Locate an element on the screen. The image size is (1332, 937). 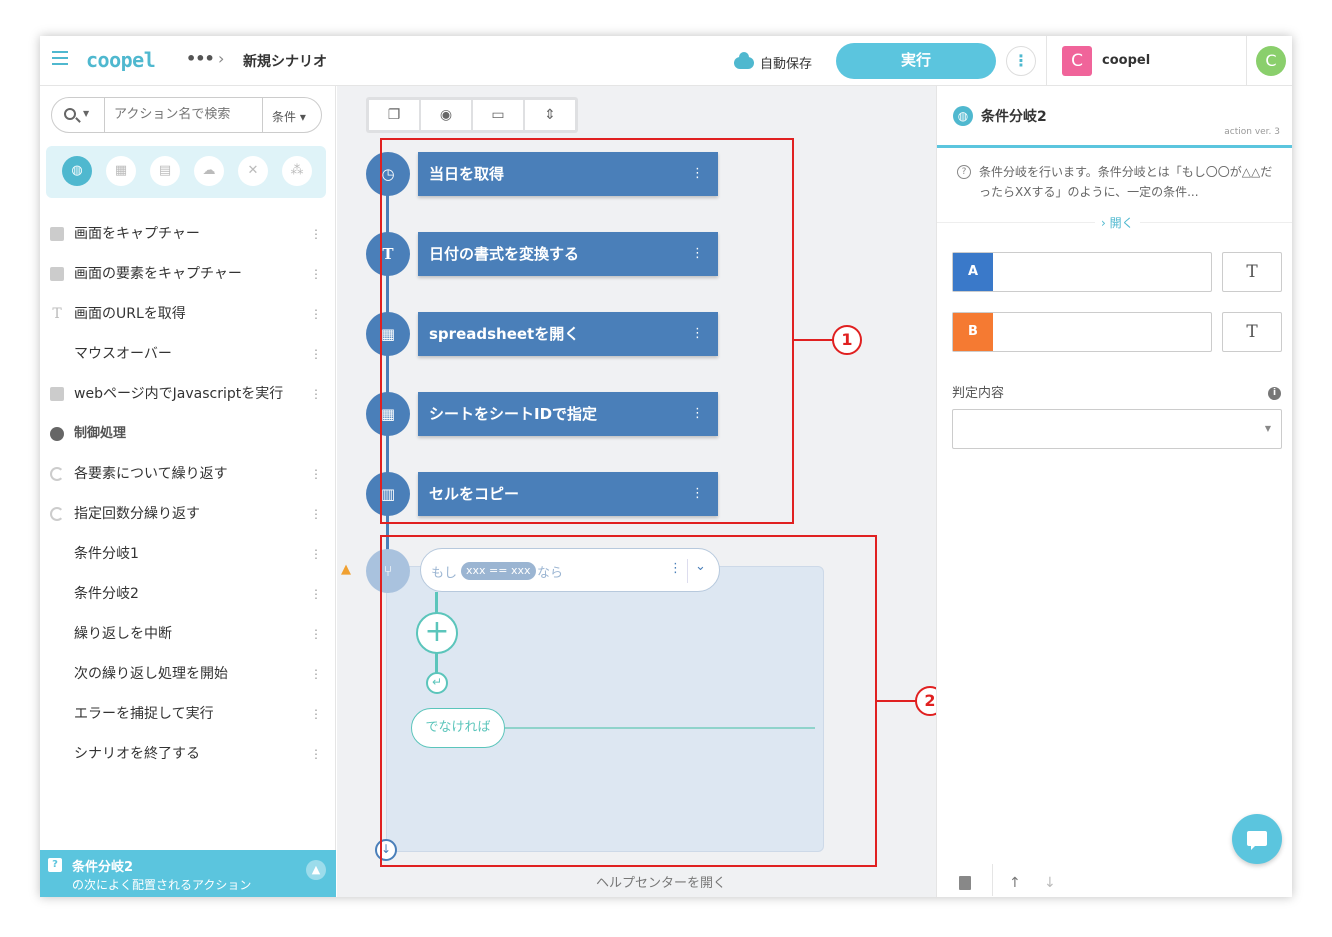
chevron-down-icon: ▼ is located at coordinates (1267, 428).